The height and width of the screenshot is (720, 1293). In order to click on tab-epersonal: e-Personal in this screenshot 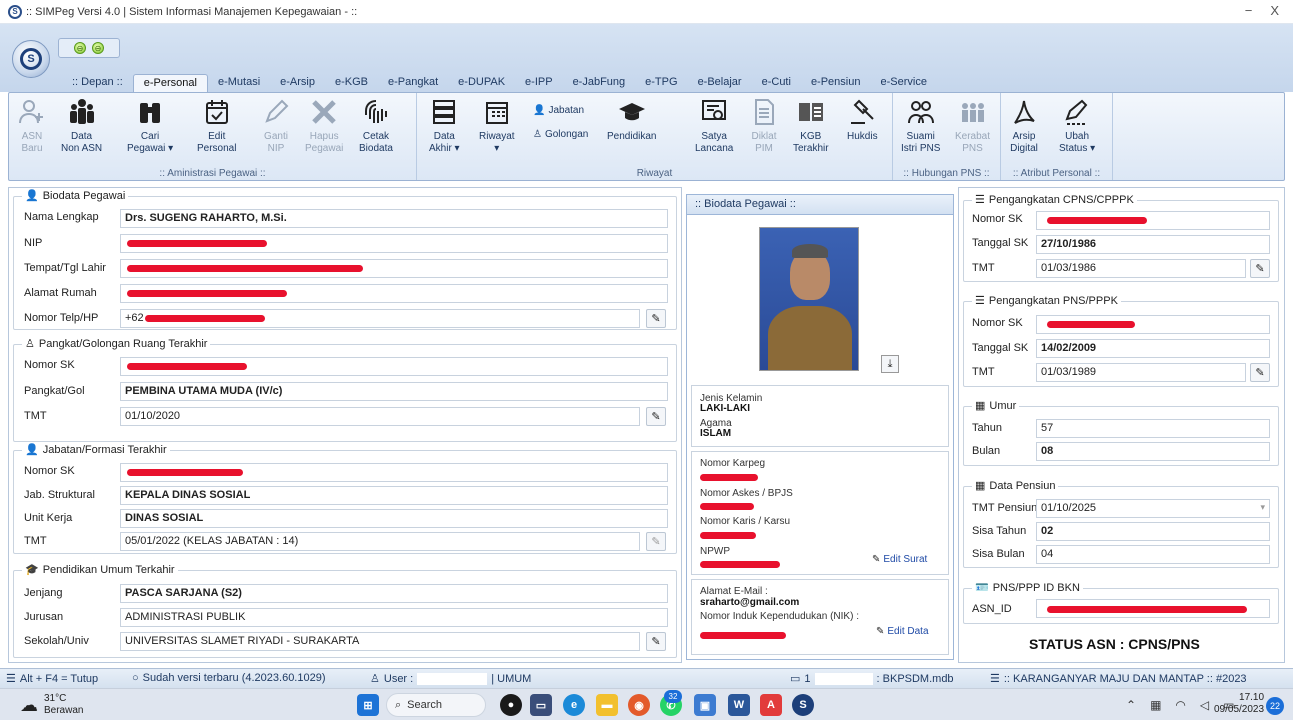, I will do `click(170, 83)`.